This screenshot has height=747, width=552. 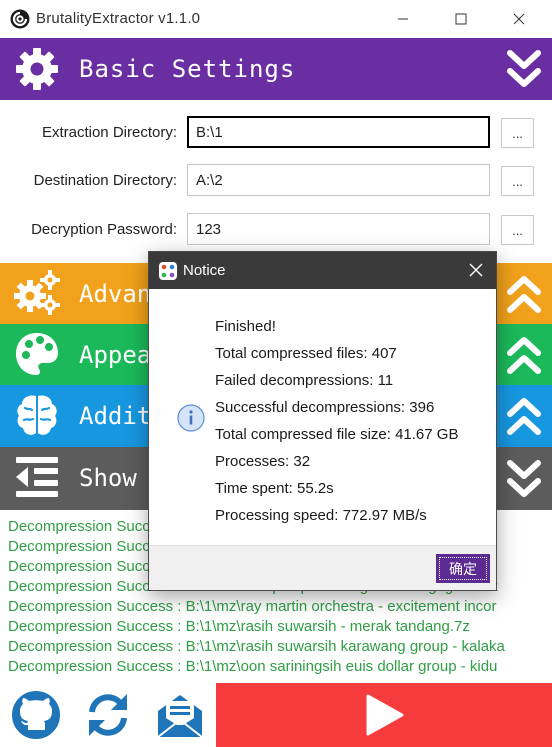 What do you see at coordinates (20, 19) in the screenshot?
I see `app-logo-icon` at bounding box center [20, 19].